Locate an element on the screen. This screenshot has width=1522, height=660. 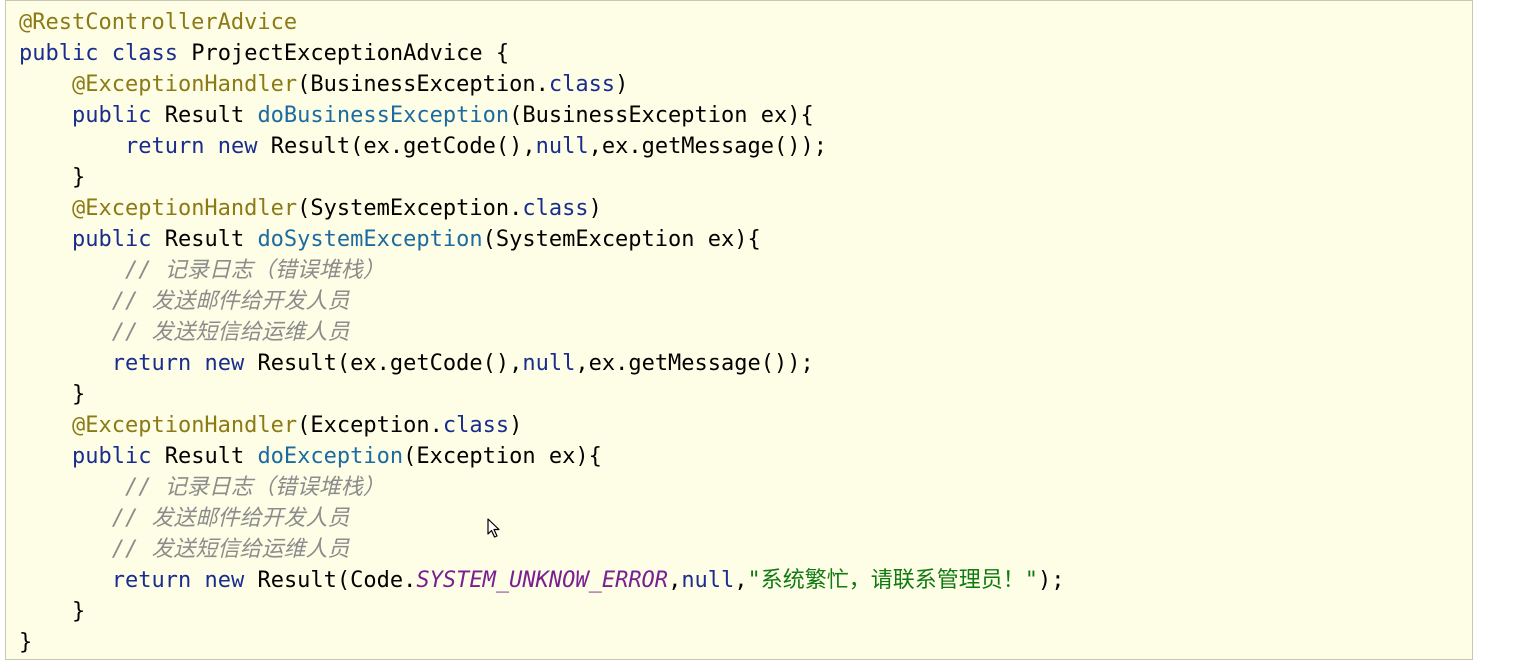
mouse-pointer-icon is located at coordinates (493, 528).